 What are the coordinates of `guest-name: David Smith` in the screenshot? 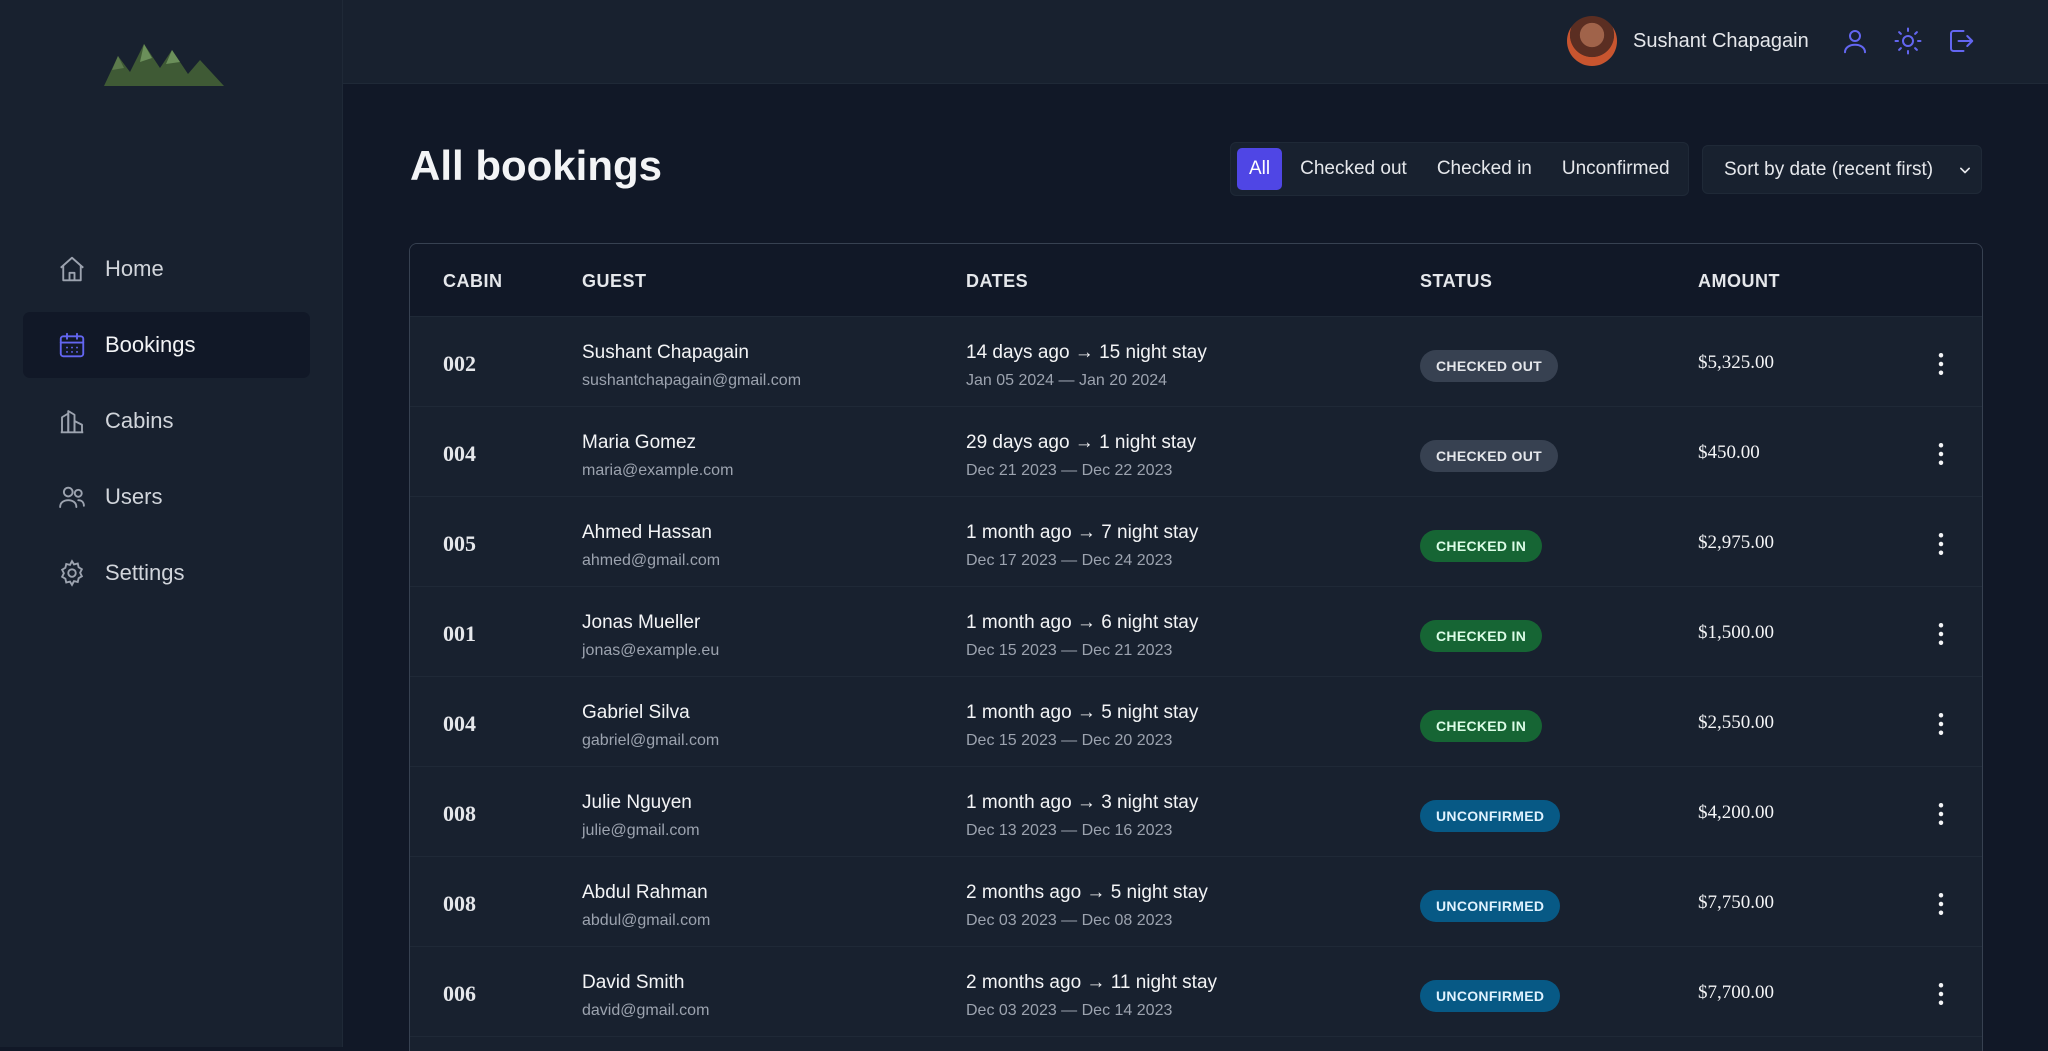 It's located at (633, 982).